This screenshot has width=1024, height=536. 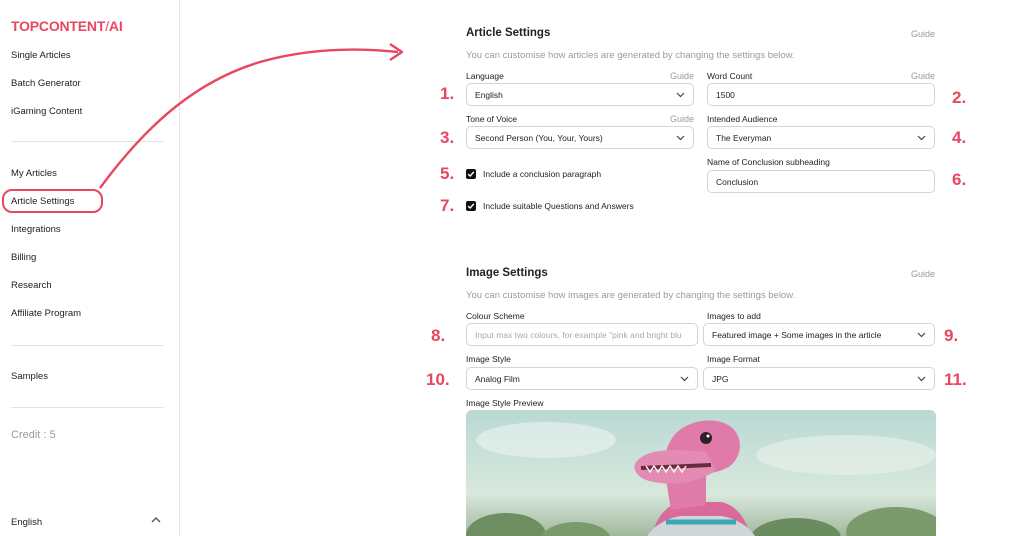 I want to click on language-select-value: English, so click(x=489, y=94).